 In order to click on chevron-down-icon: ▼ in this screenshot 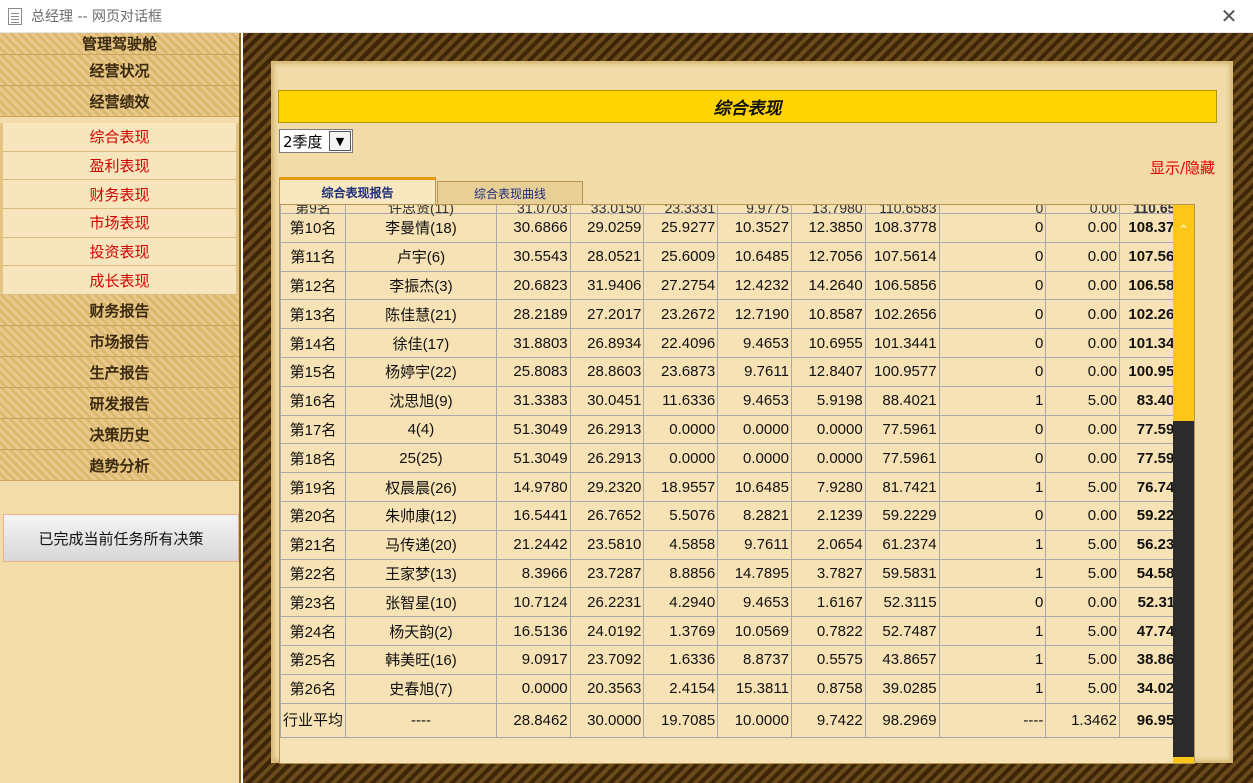, I will do `click(340, 141)`.